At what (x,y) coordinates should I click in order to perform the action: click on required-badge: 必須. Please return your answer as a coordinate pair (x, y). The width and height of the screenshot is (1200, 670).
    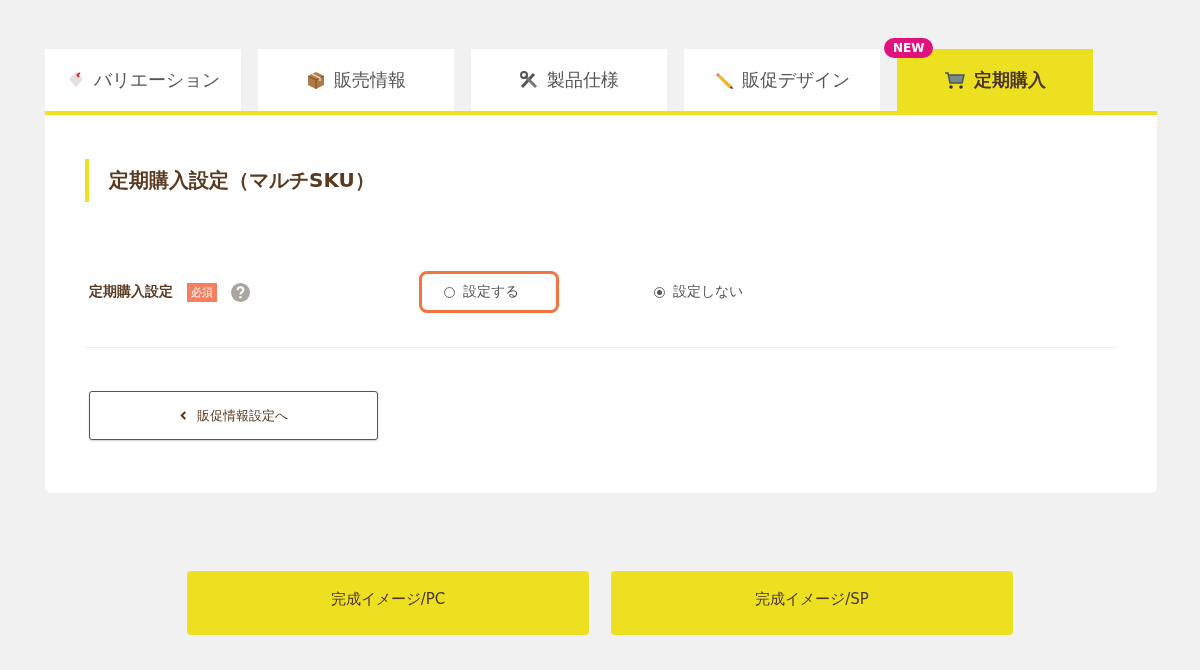
    Looking at the image, I should click on (202, 292).